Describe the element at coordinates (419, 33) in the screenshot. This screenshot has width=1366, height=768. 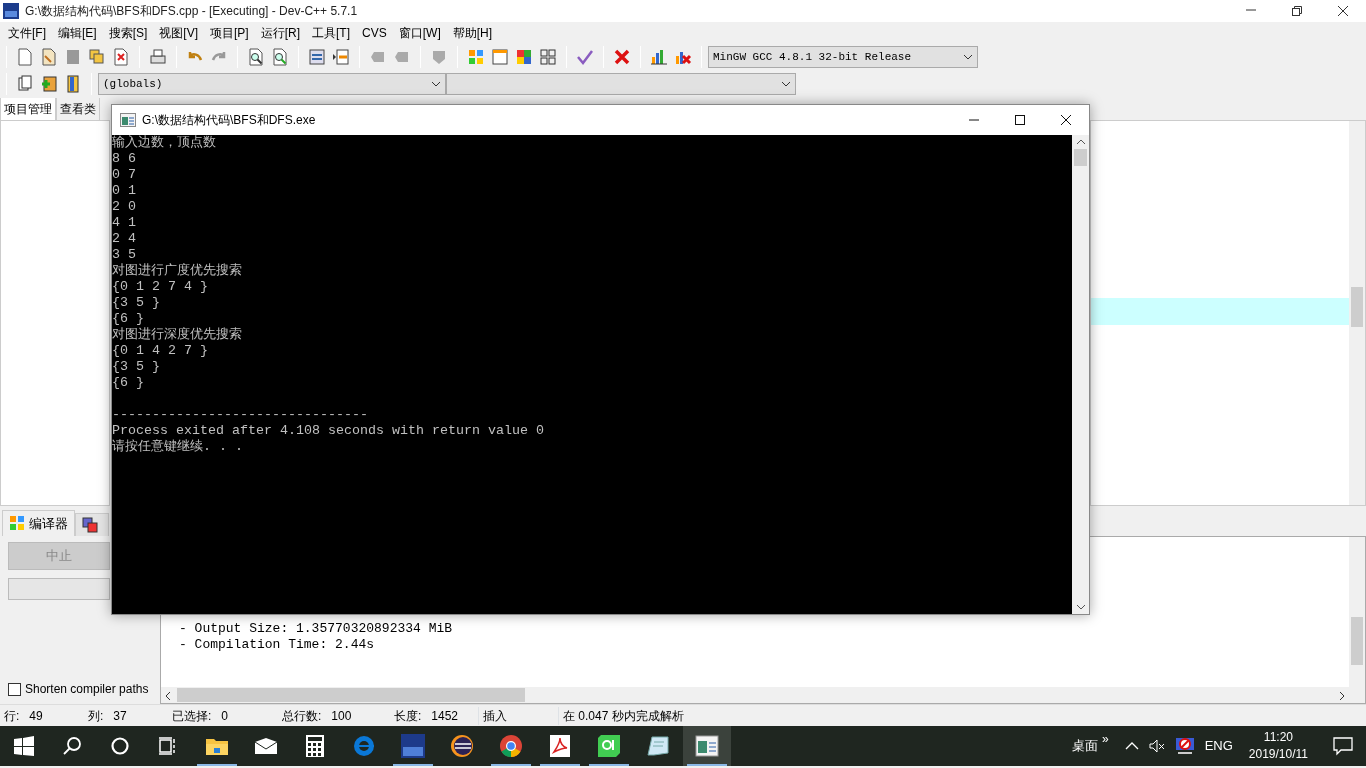
I see `menu-item: 窗口[W]` at that location.